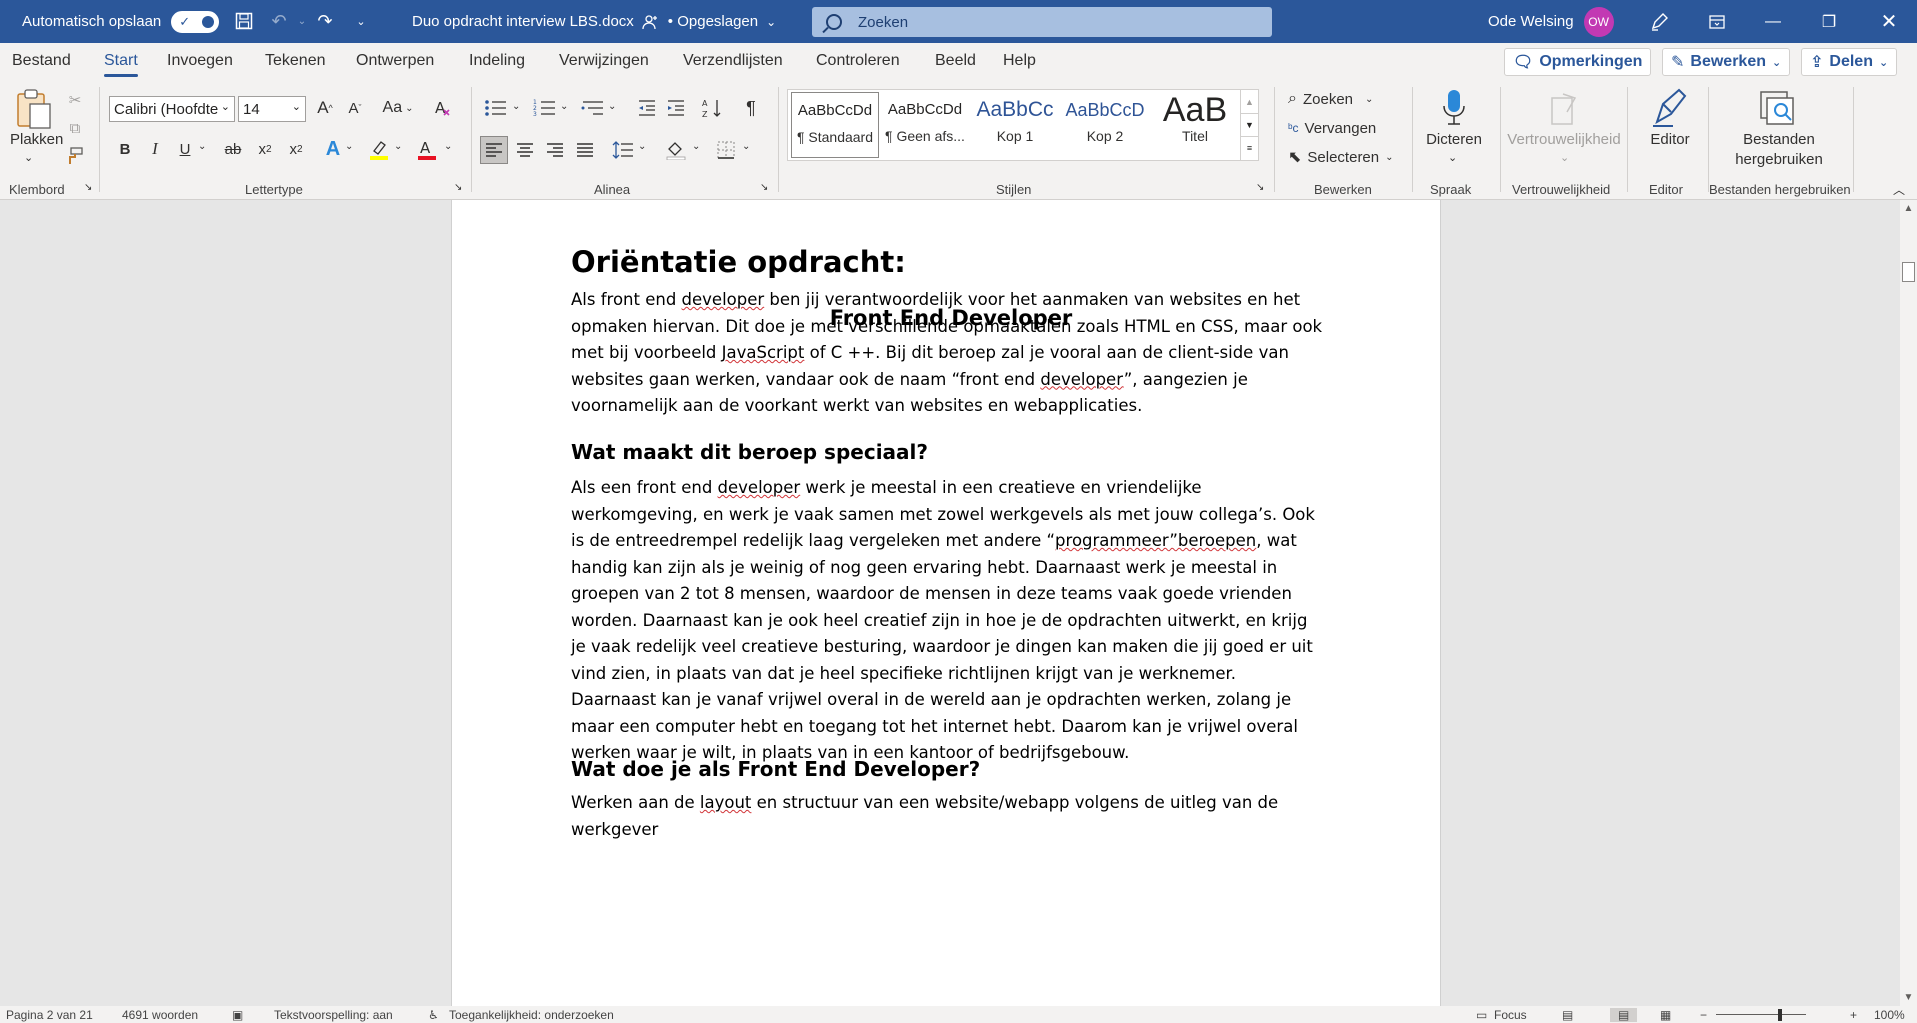  What do you see at coordinates (333, 149) in the screenshot?
I see `text-effects-icon: A` at bounding box center [333, 149].